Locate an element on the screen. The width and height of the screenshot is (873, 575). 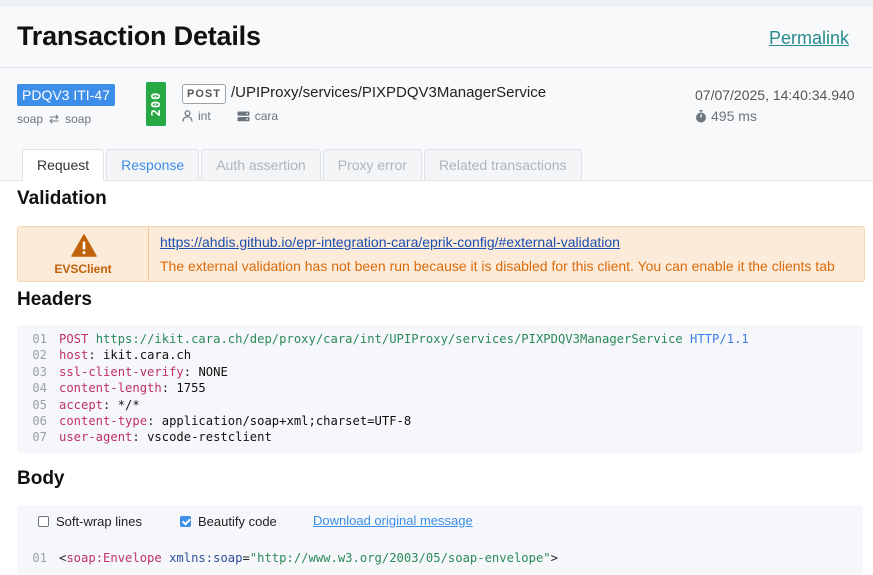
header-key: user-agent is located at coordinates (96, 437).